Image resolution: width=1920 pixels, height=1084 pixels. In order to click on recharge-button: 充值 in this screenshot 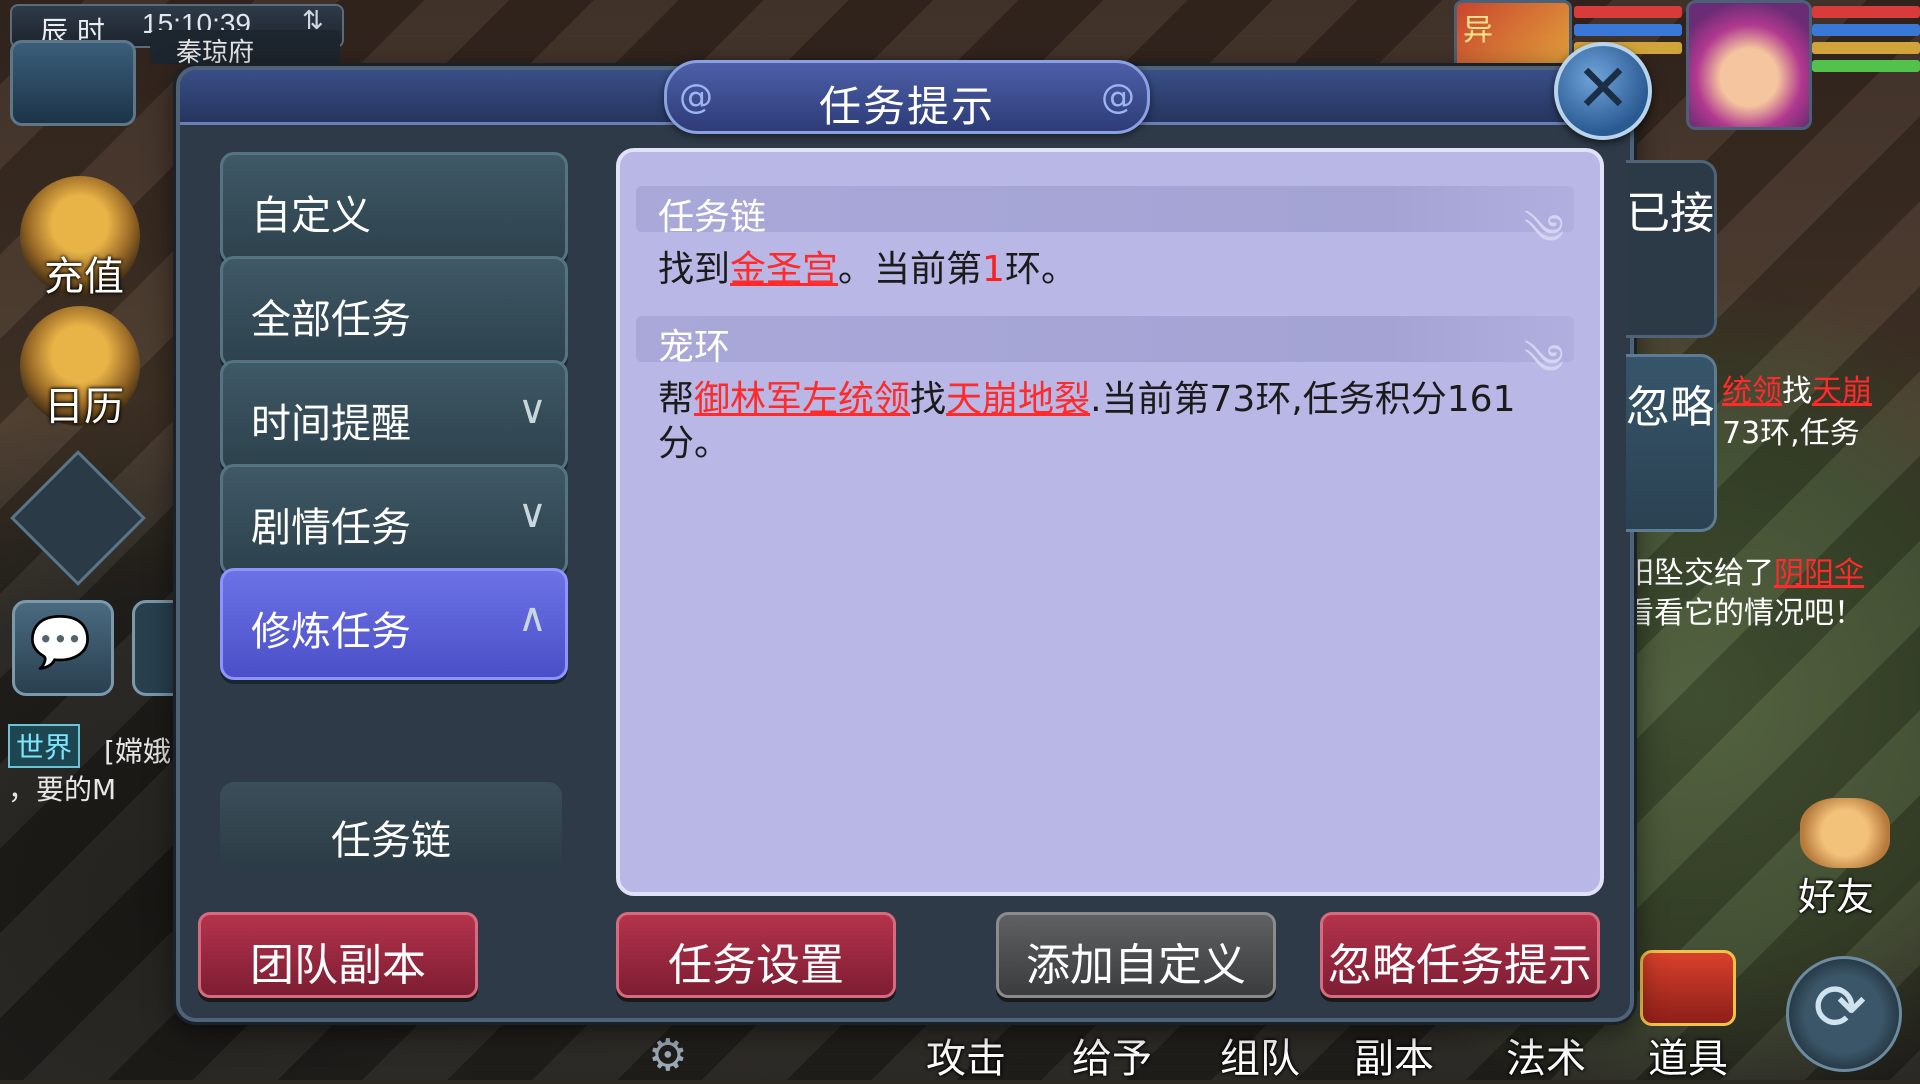, I will do `click(80, 238)`.